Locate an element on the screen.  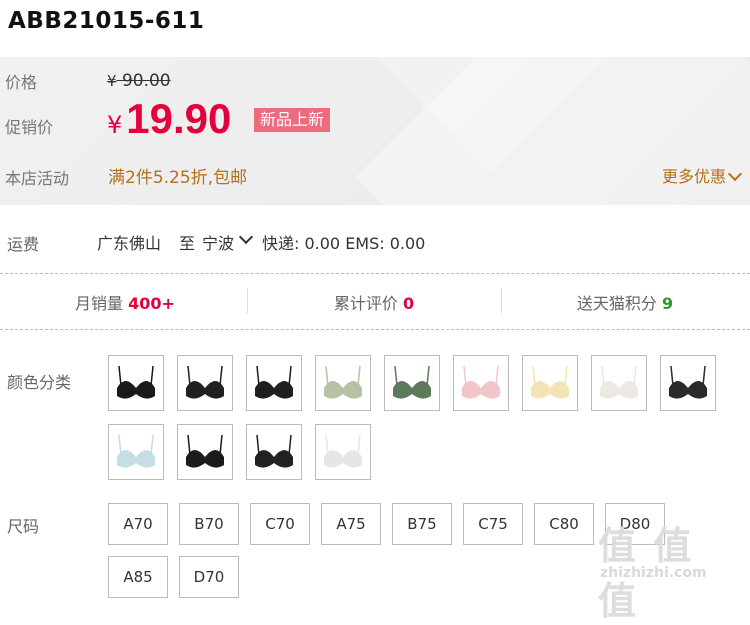
watermark-logo: 值 值 值 zhizhizhi.com is located at coordinates (652, 573).